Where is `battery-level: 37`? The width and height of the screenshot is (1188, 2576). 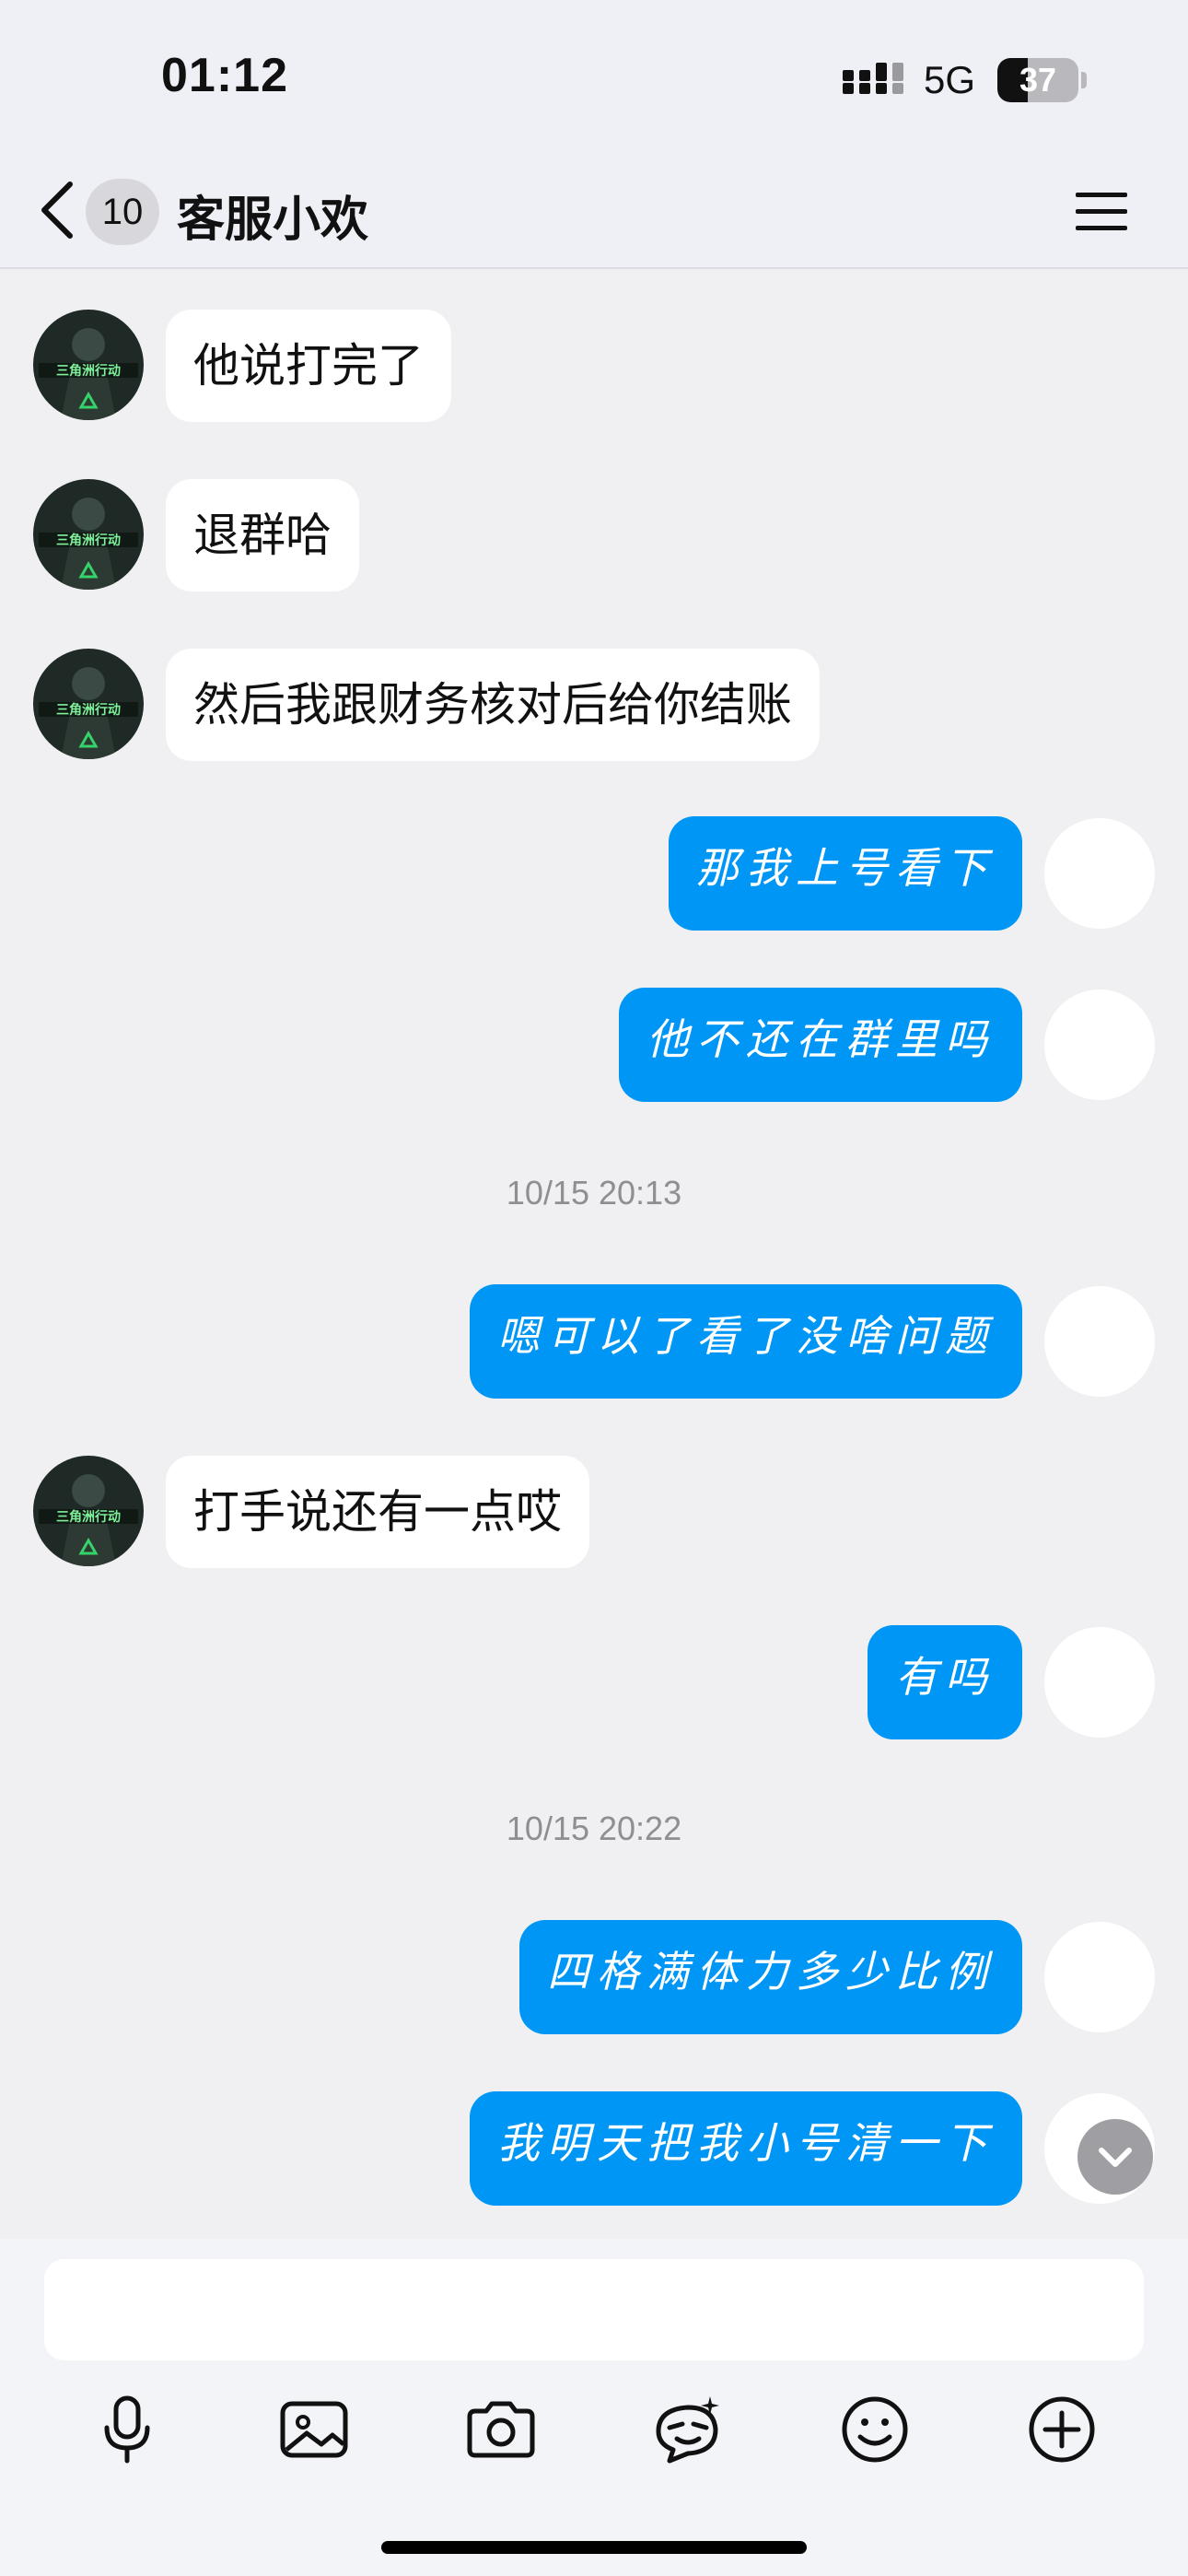
battery-level: 37 is located at coordinates (1038, 80).